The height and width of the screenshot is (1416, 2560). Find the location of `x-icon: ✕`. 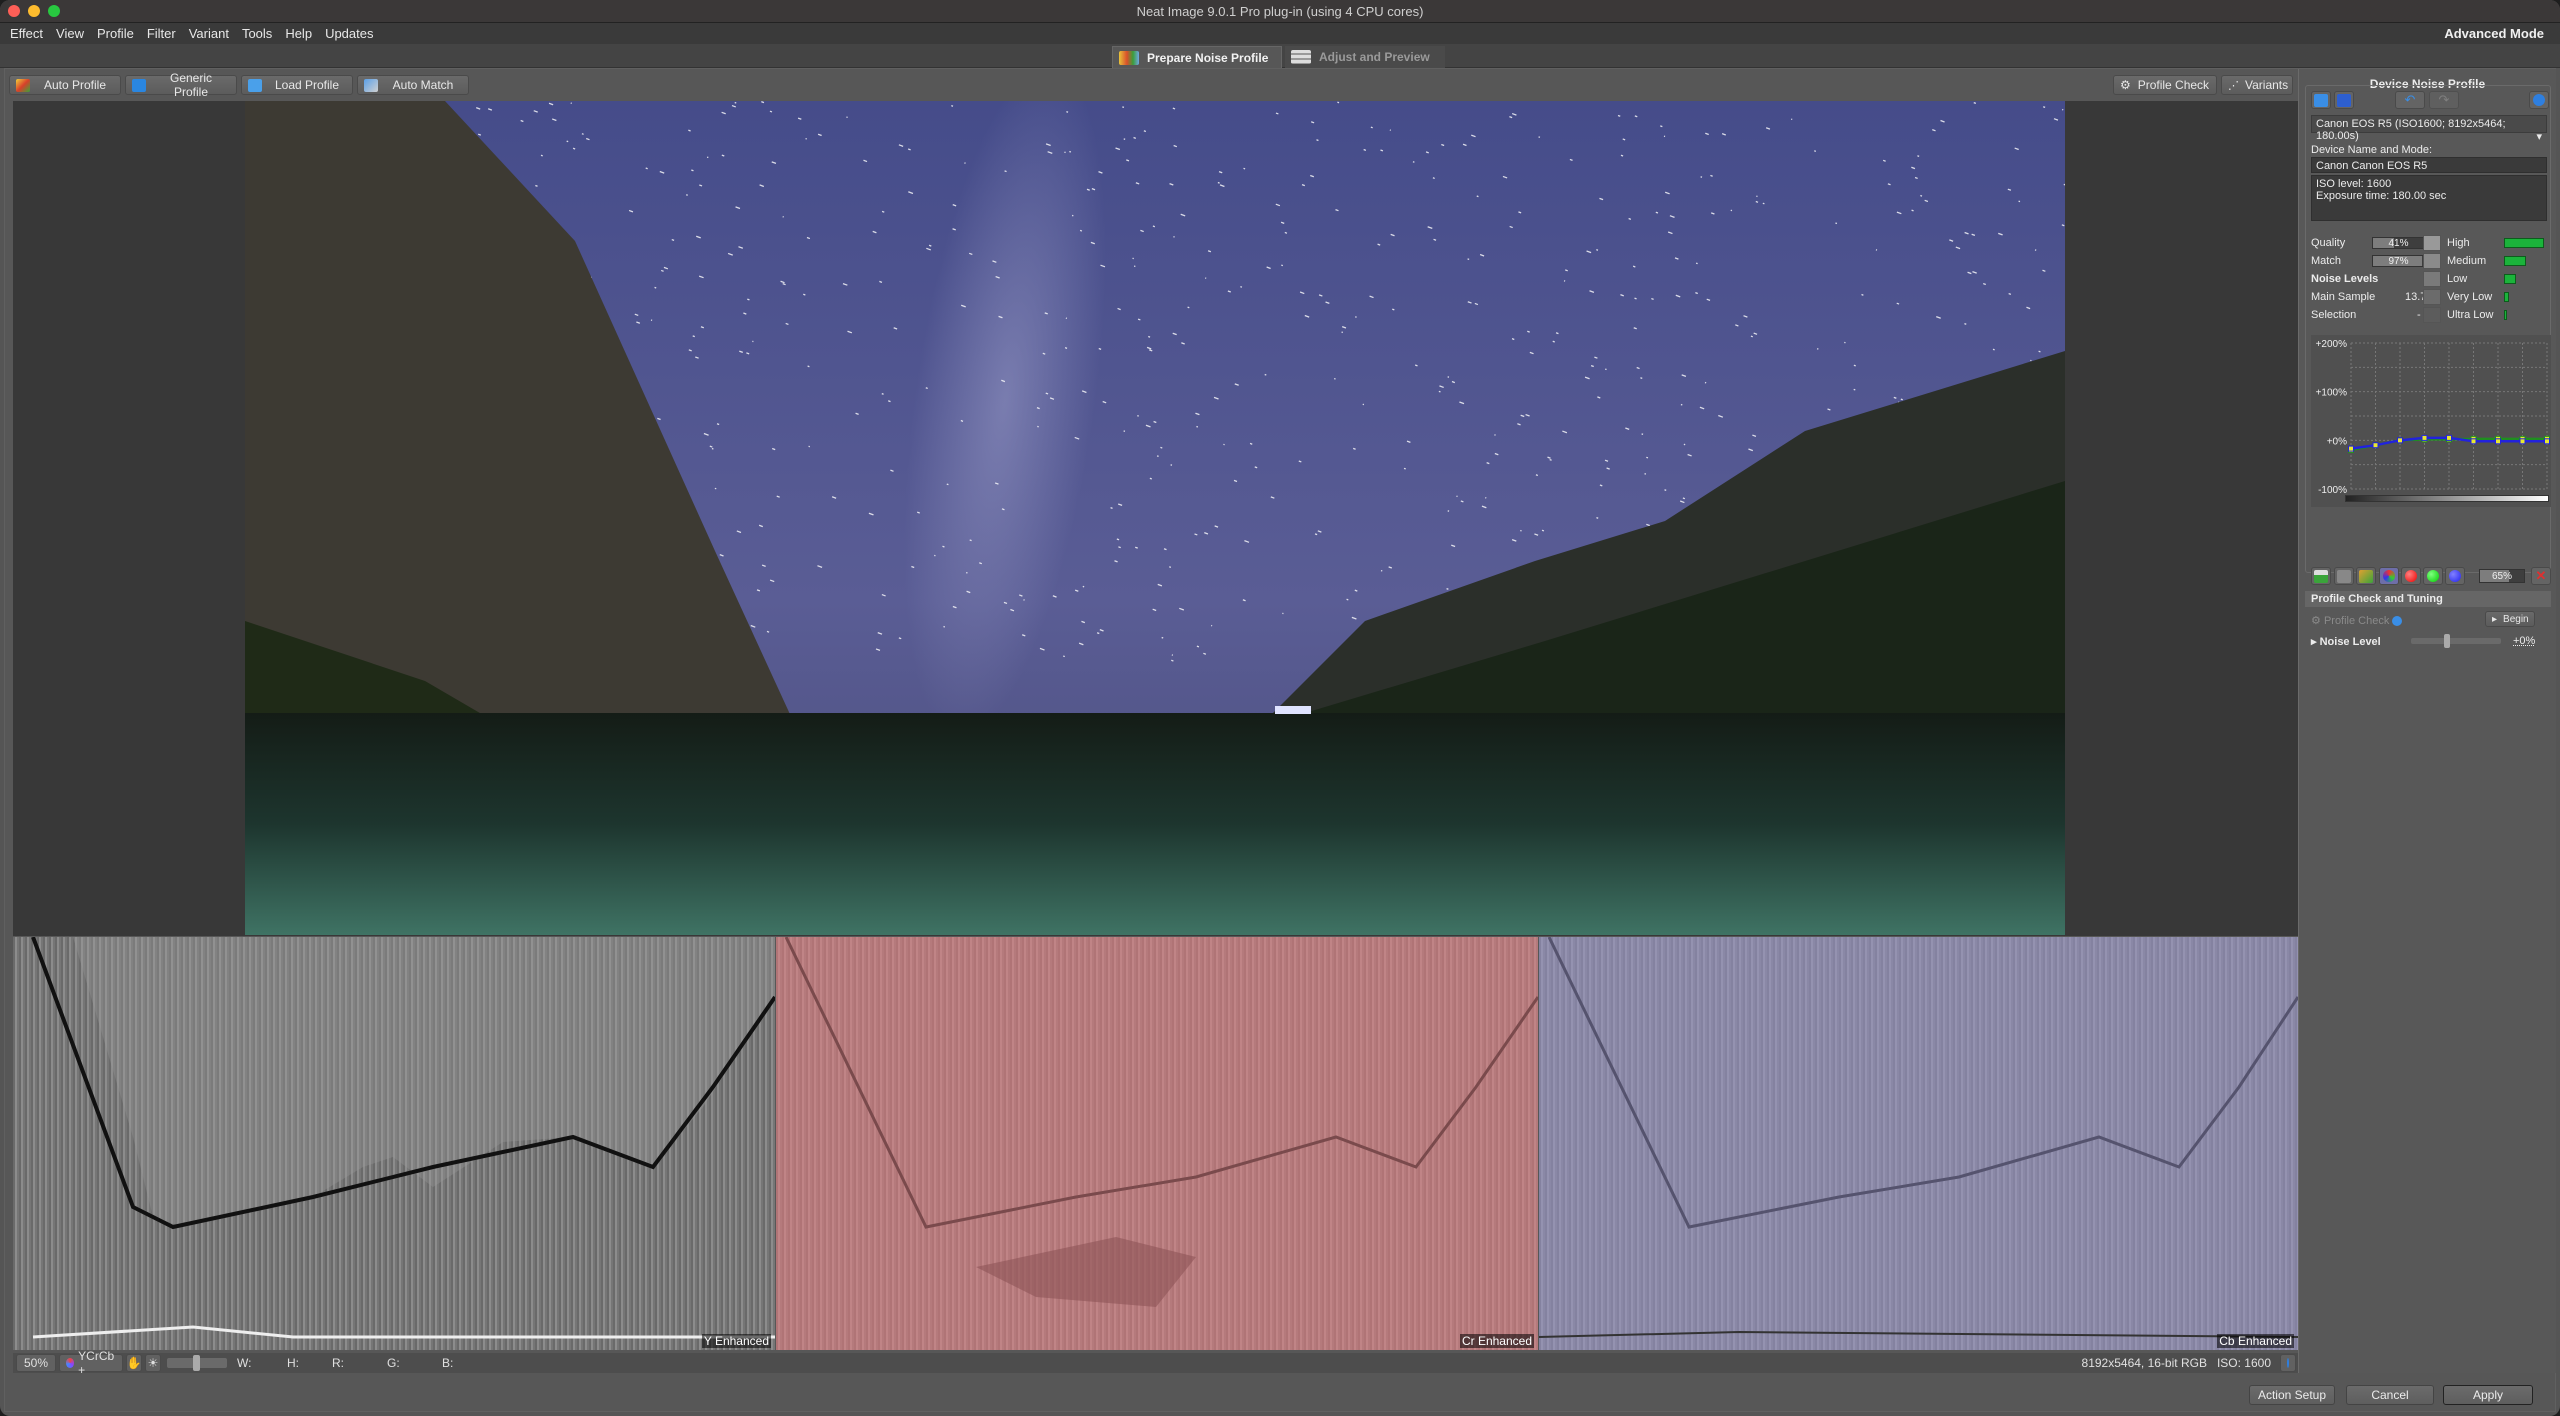

x-icon: ✕ is located at coordinates (2541, 575).